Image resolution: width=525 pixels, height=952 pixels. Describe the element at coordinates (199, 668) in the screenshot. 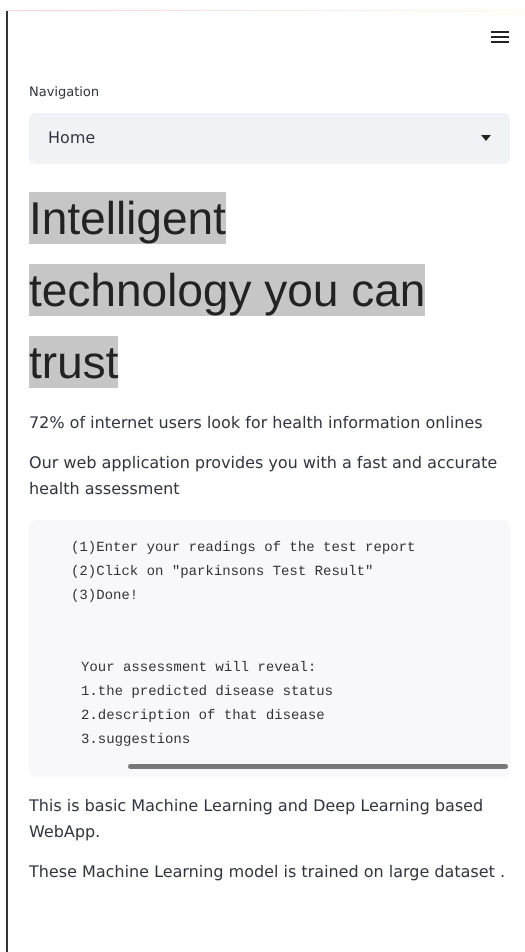

I see `code-line: Your assessment will reveal:` at that location.